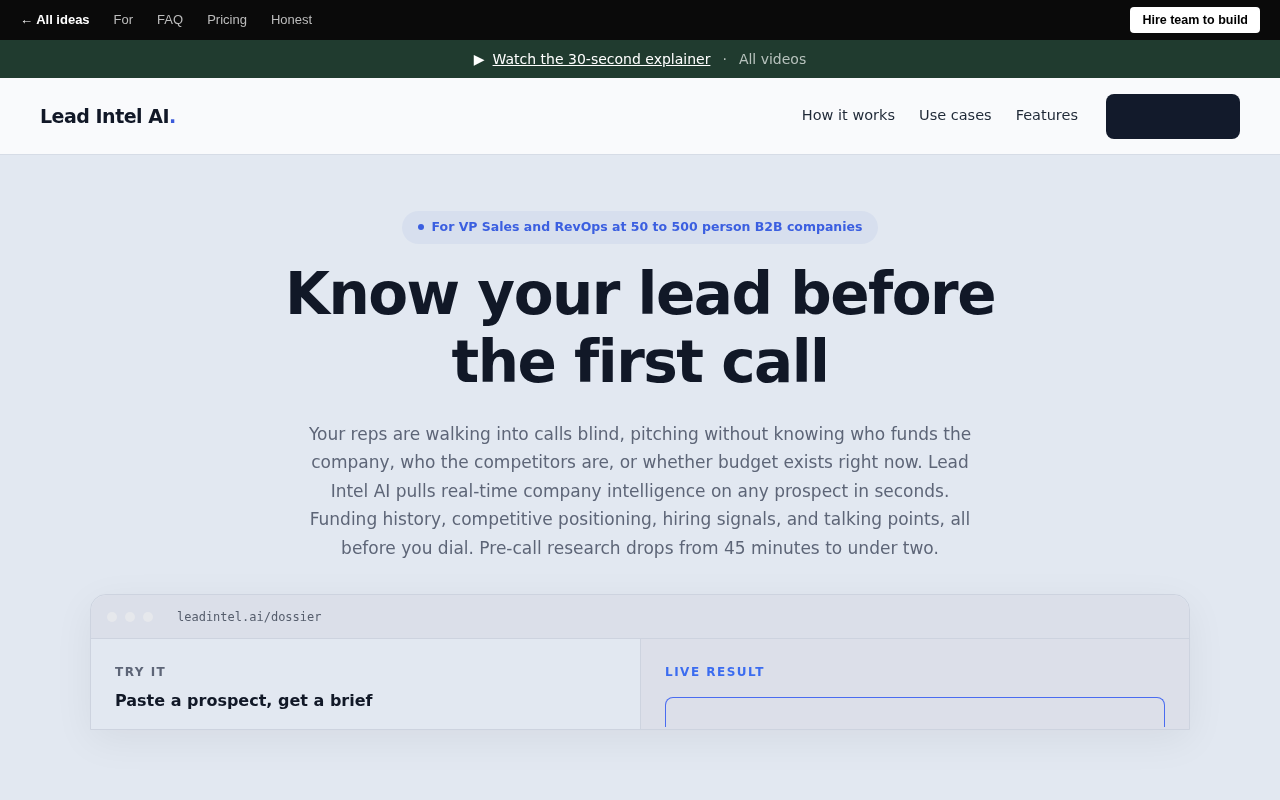  What do you see at coordinates (227, 20) in the screenshot?
I see `top-nav-link: Pricing` at bounding box center [227, 20].